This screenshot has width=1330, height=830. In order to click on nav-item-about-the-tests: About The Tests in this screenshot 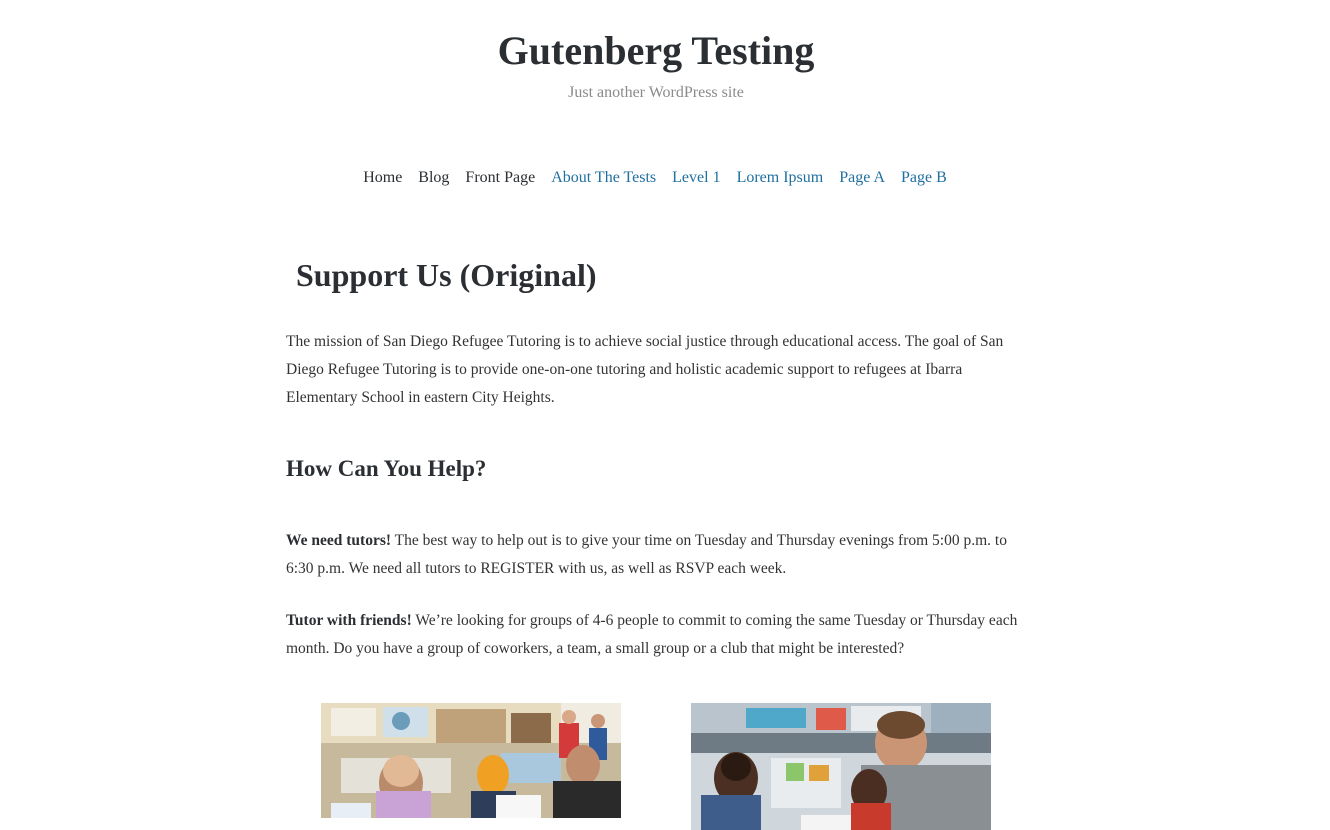, I will do `click(603, 178)`.